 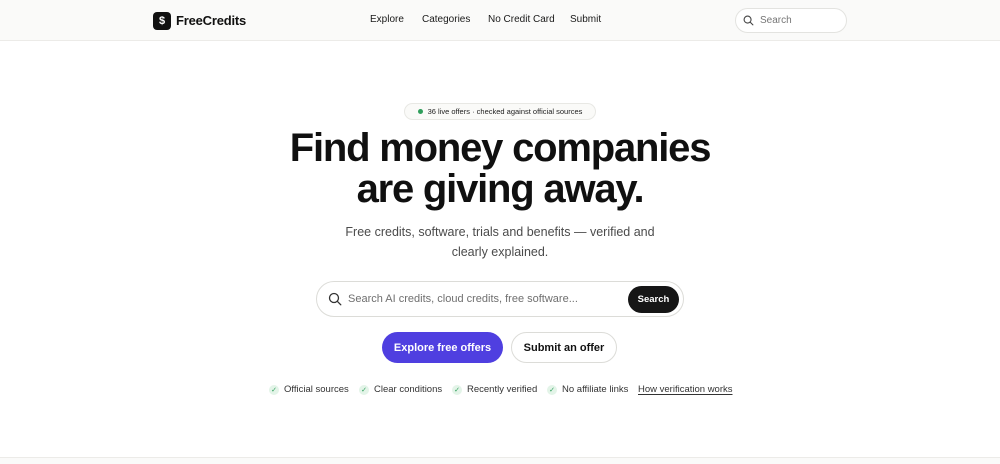 What do you see at coordinates (500, 189) in the screenshot?
I see `headline-line-2: are giving away.` at bounding box center [500, 189].